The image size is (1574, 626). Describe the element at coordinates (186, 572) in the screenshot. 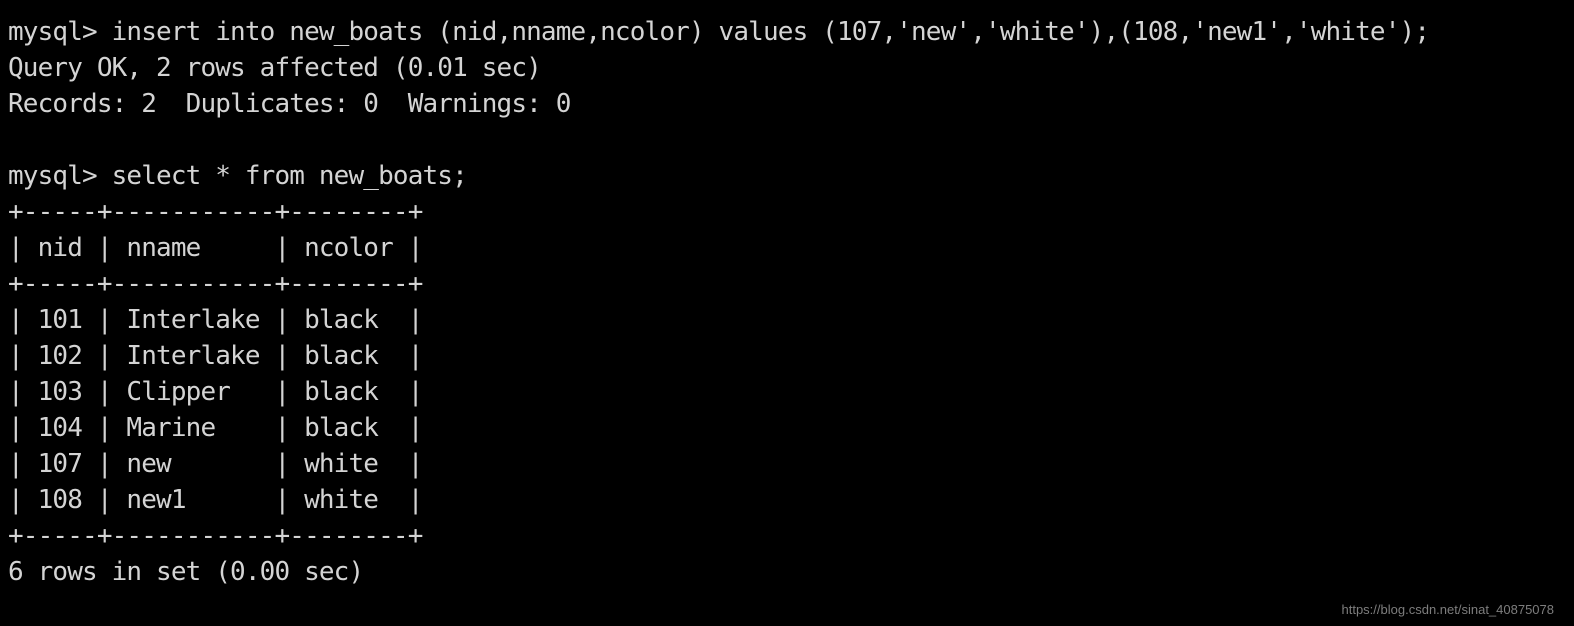

I see `terminal-line-select-result: 6 rows in set (0.00 sec)` at that location.